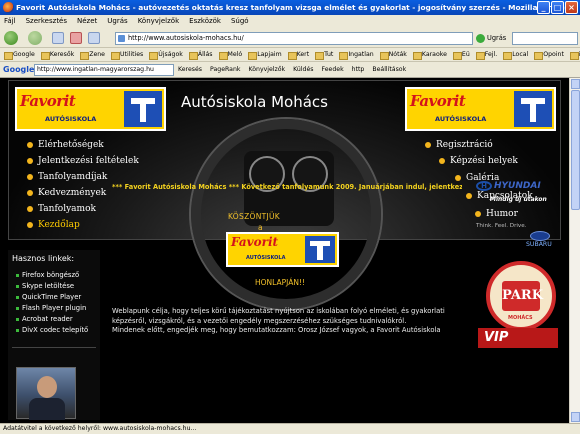  I want to click on favorit-logo-center: Favorit AUTÓSISKOLA, so click(282, 249).